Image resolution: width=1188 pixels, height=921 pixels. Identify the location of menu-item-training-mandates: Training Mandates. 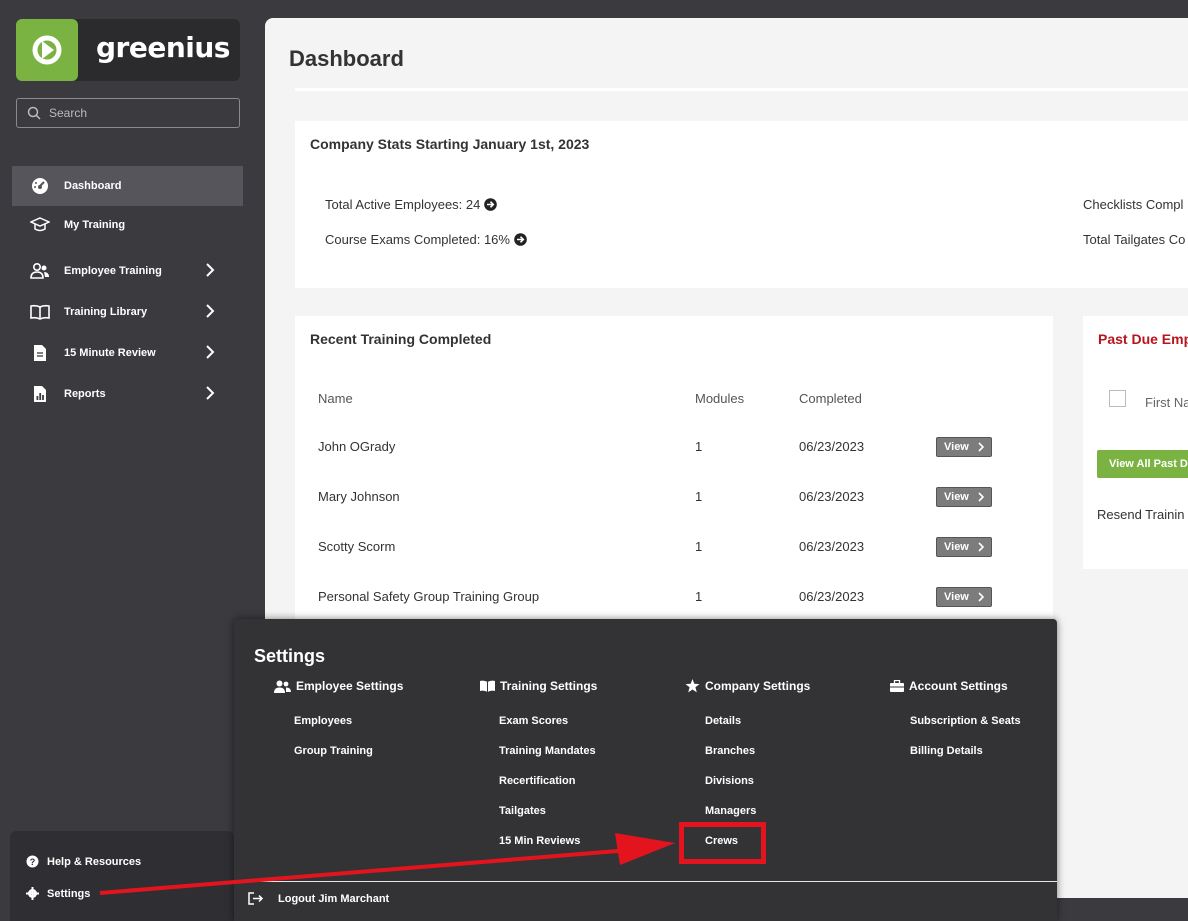
(547, 751).